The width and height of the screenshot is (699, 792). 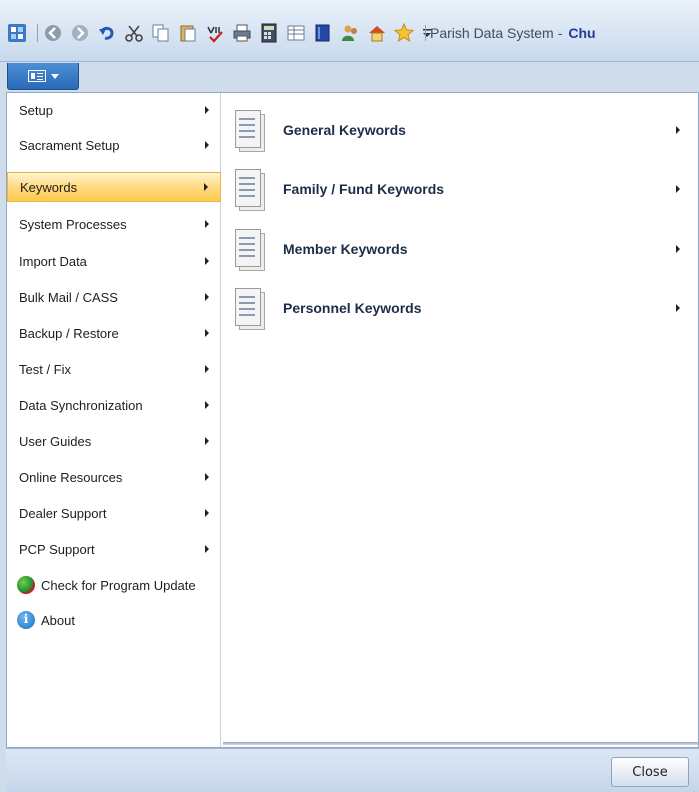 I want to click on submenu-item-label: Family / Fund Keywords, so click(x=364, y=189).